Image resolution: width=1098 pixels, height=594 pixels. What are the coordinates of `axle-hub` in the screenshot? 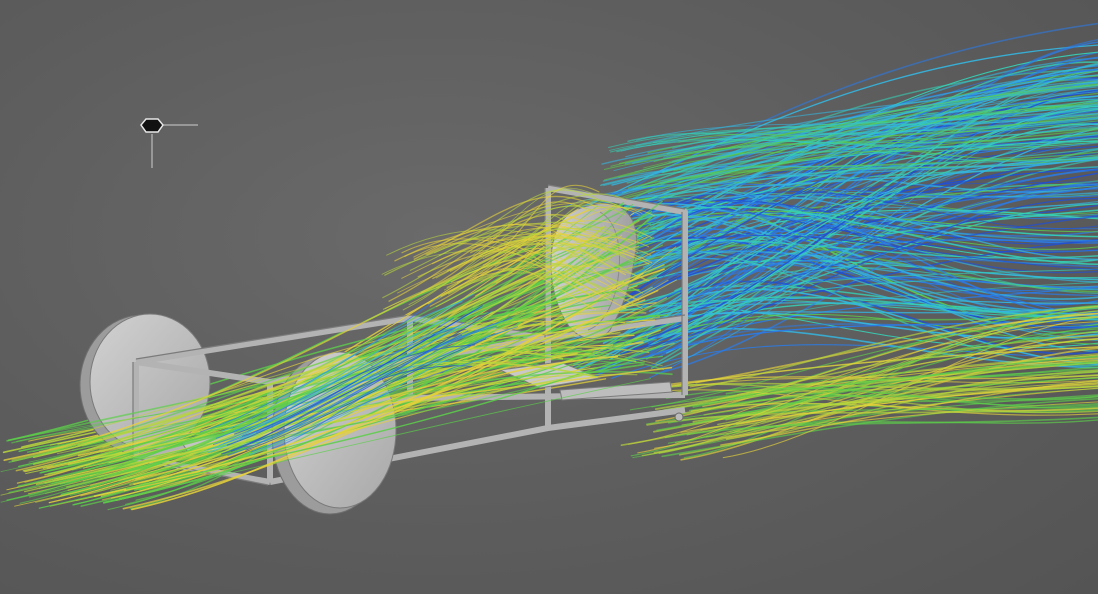 It's located at (679, 417).